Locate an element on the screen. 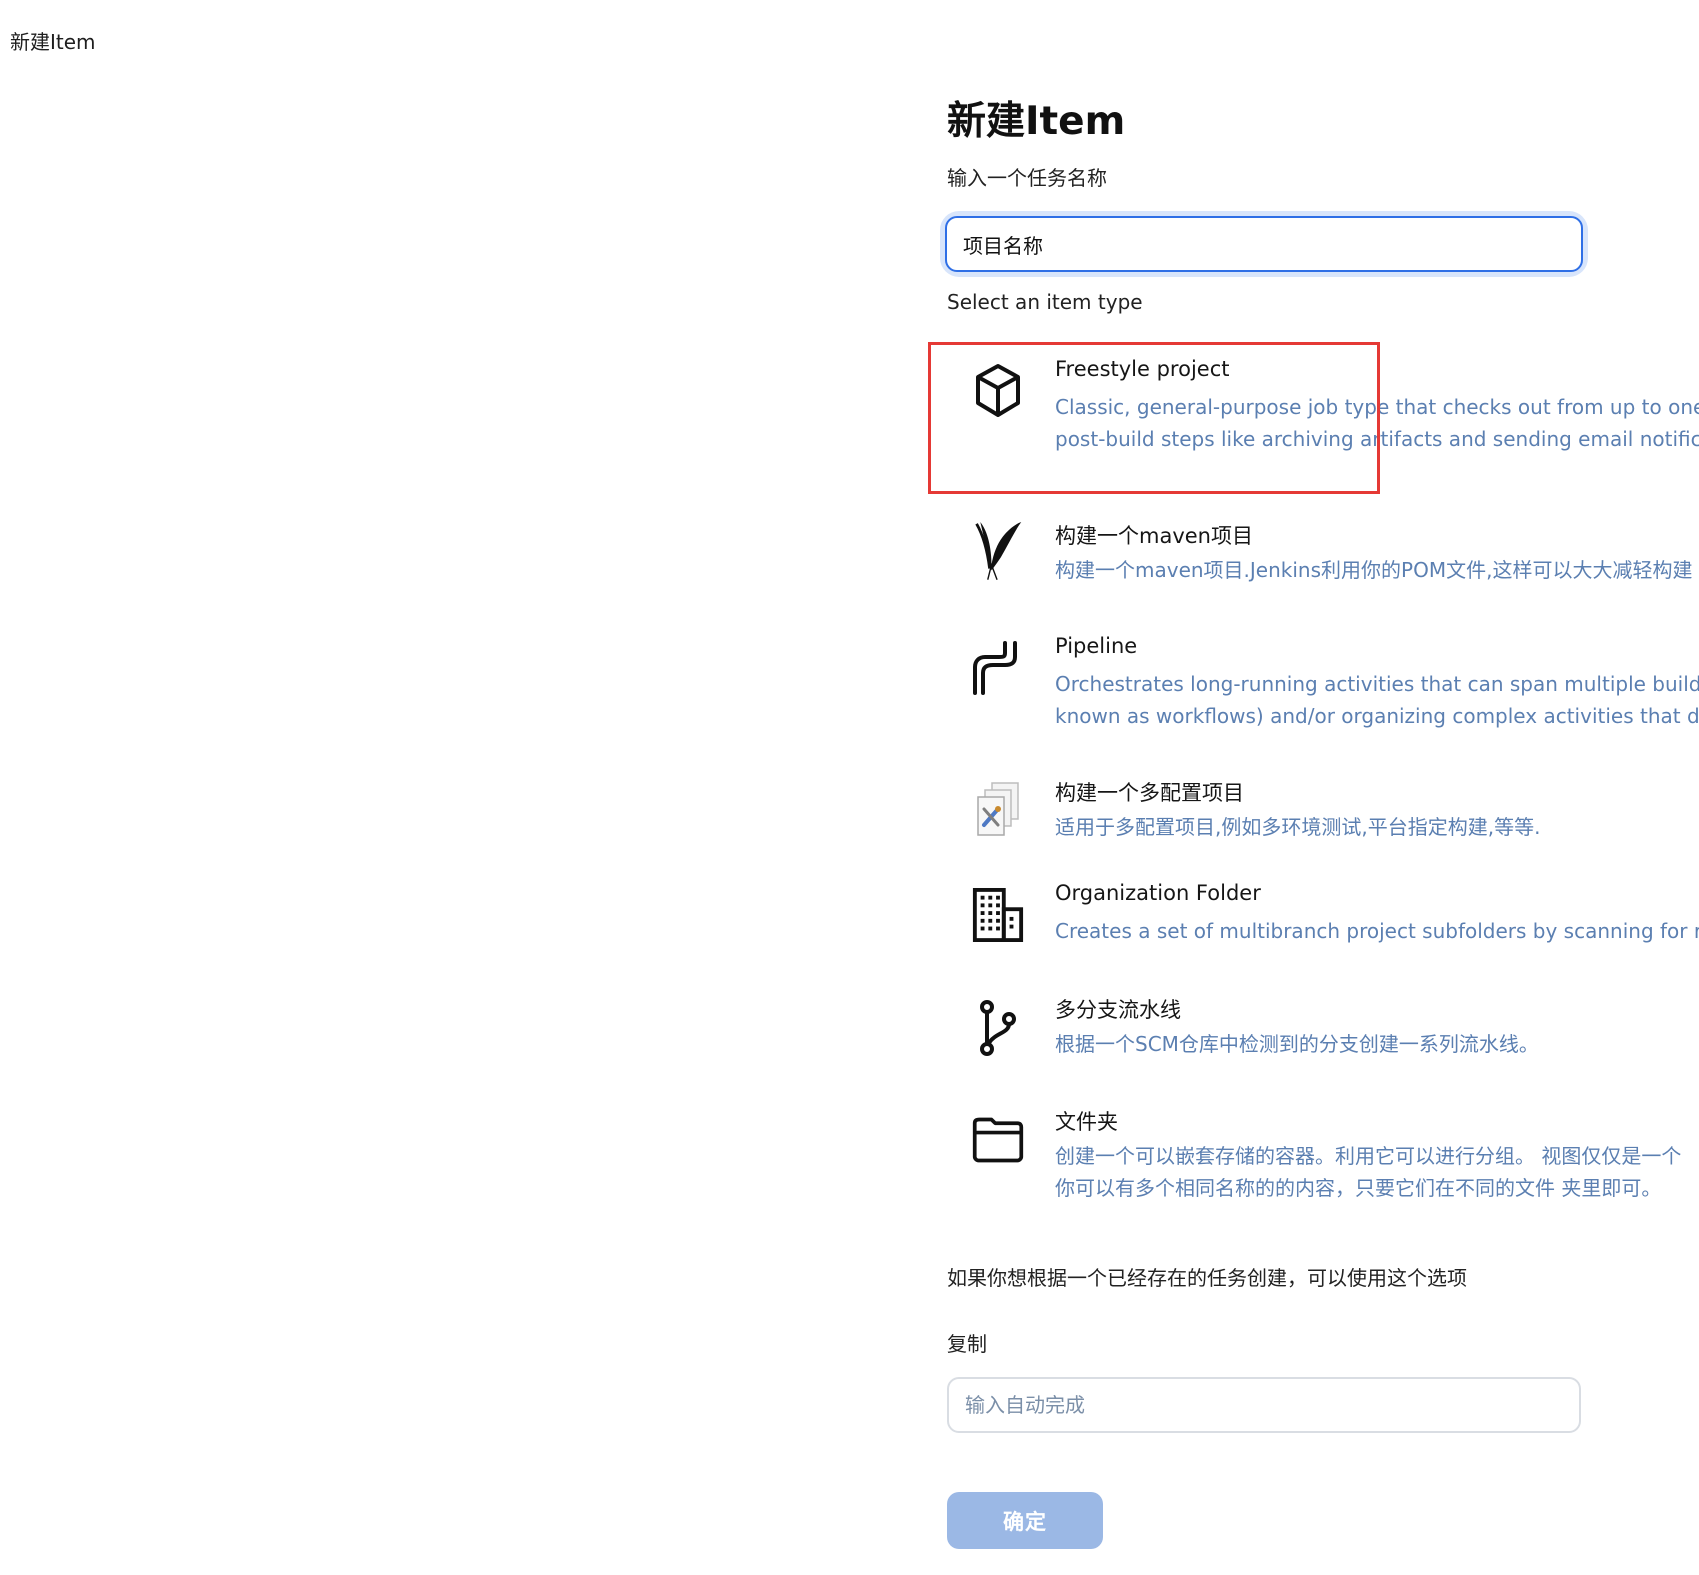 This screenshot has height=1575, width=1699. item-type-multibranch: 多分支流水线 根据一个SCM仓库中检测到的分支创建一系列流水线。 is located at coordinates (1323, 1049).